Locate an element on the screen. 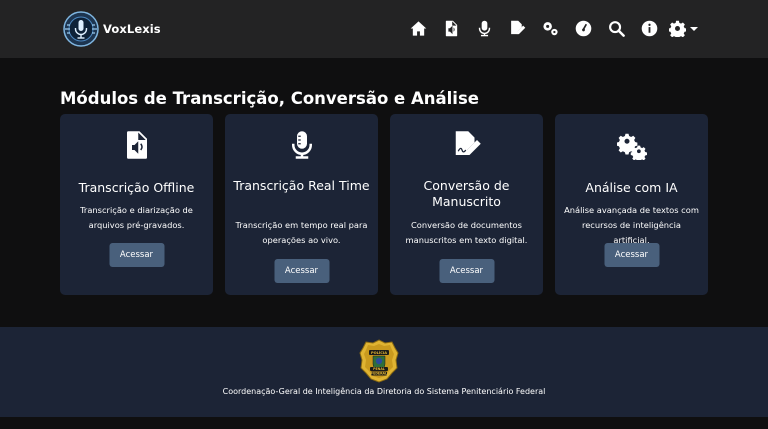 The image size is (768, 429). settings-icon is located at coordinates (677, 28).